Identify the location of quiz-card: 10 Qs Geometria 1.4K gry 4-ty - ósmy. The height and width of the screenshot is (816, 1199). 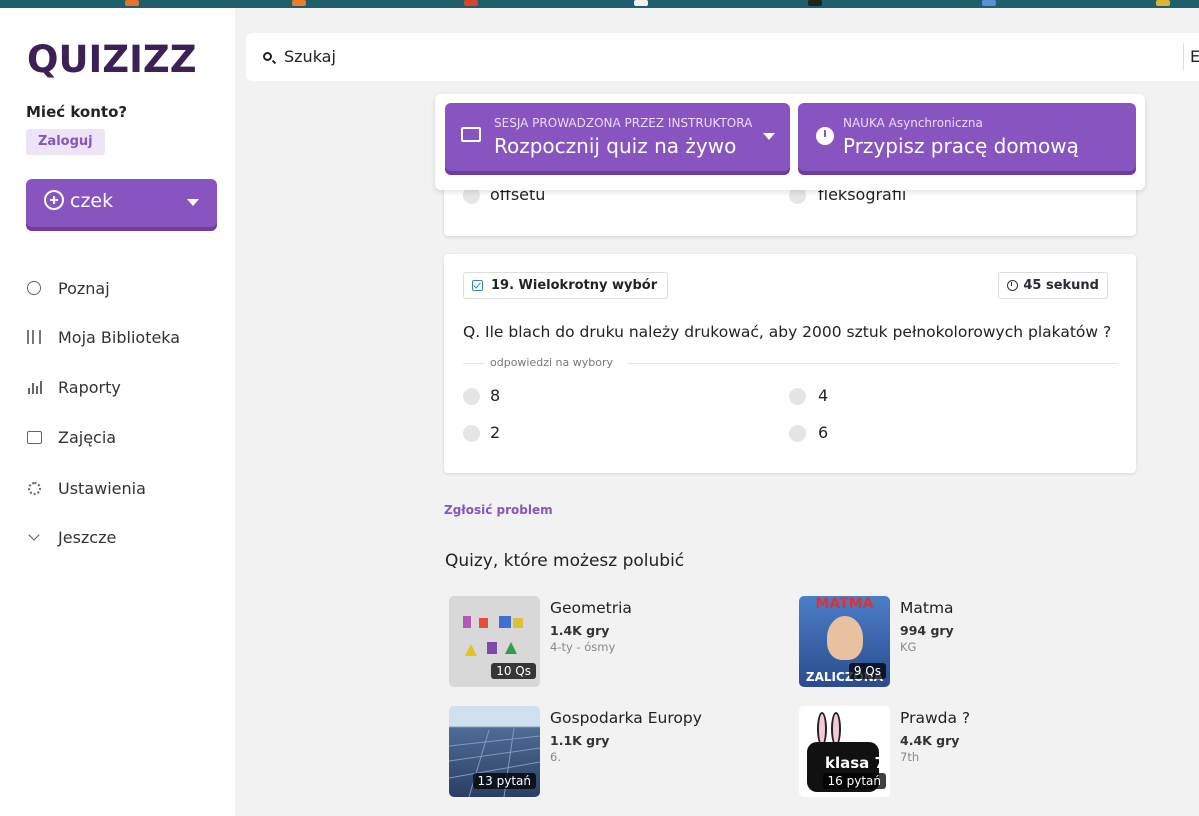
(619, 642).